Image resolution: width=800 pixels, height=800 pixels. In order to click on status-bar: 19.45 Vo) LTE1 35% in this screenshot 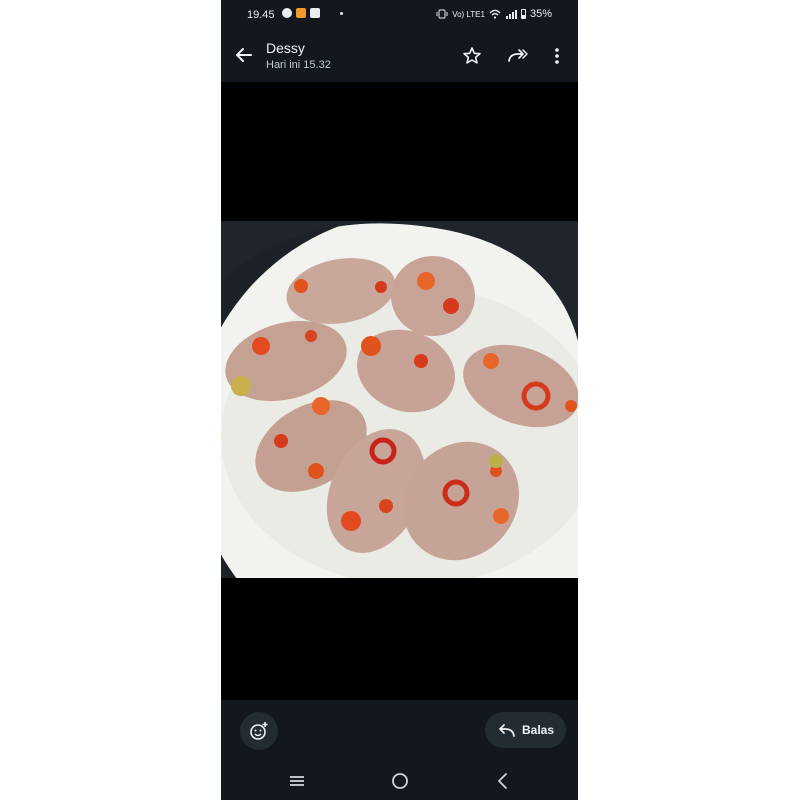, I will do `click(399, 15)`.